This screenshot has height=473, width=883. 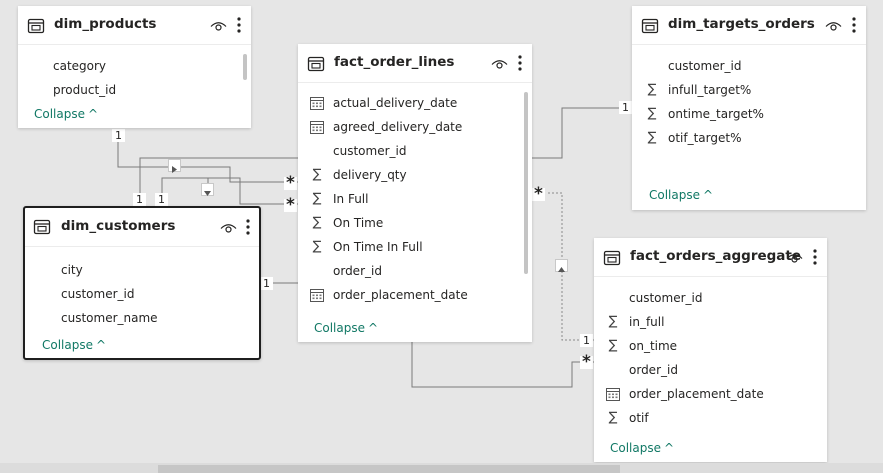 I want to click on field-name: in_full, so click(x=647, y=322).